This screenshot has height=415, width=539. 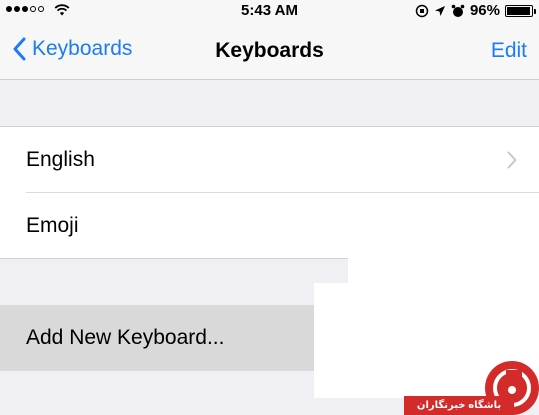 I want to click on navigation-bar: Keyboards Keyboards Edit, so click(x=269, y=51).